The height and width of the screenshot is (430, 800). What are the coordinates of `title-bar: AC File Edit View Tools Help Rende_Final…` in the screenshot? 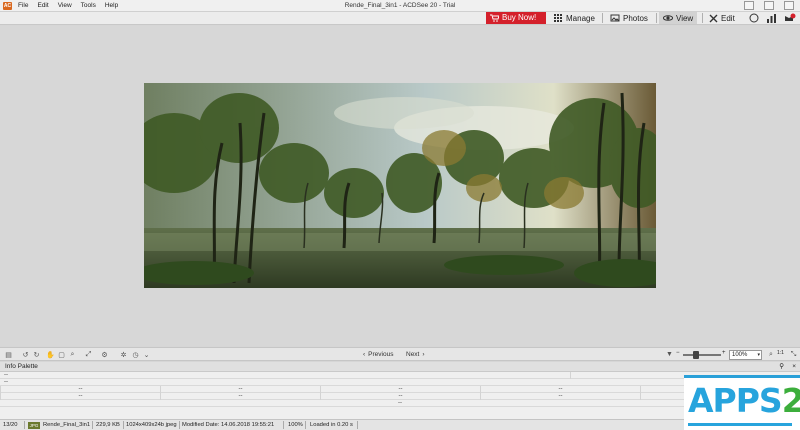 It's located at (400, 6).